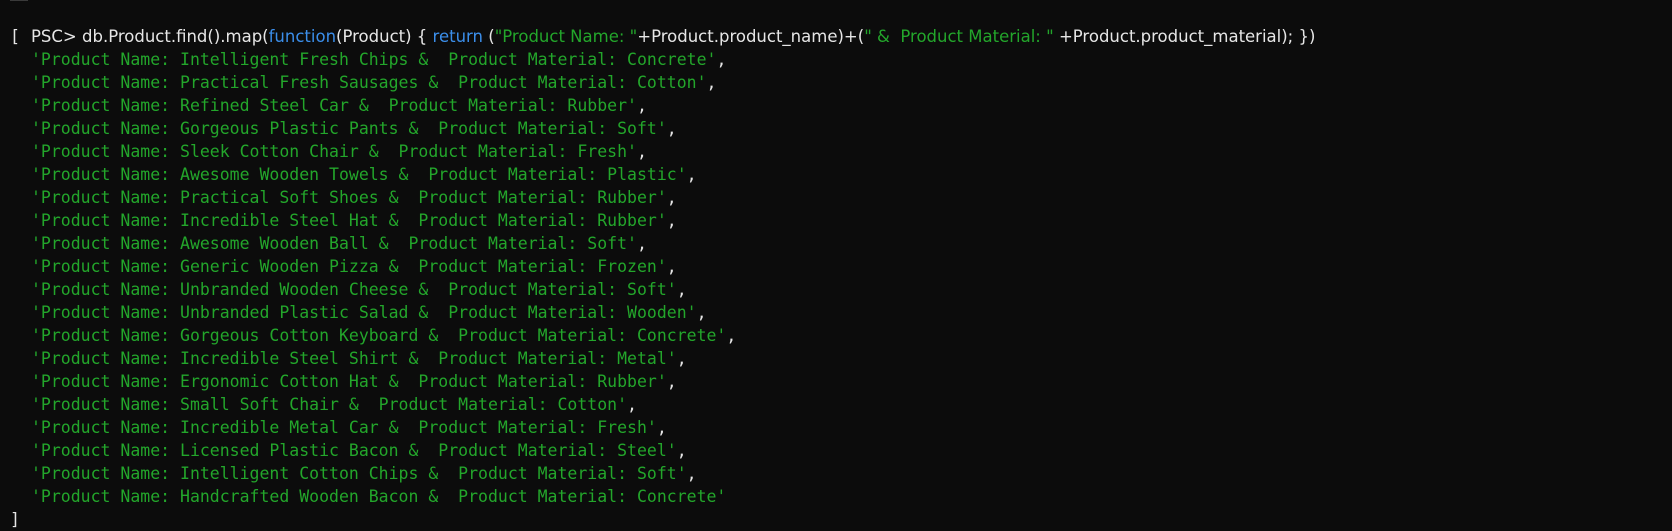 The image size is (1672, 531). I want to click on shell-prompt: PSC>, so click(56, 36).